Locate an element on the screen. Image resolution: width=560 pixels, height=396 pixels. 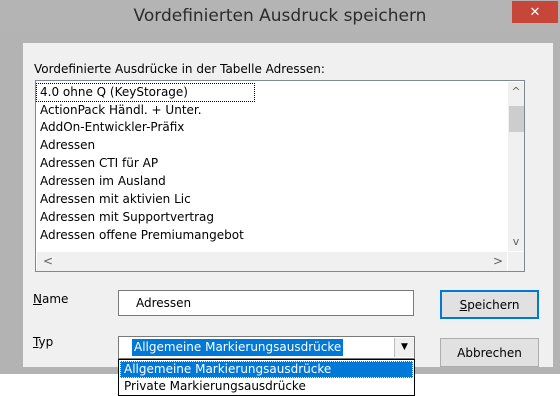
cancel-button: Abbrechen is located at coordinates (489, 352).